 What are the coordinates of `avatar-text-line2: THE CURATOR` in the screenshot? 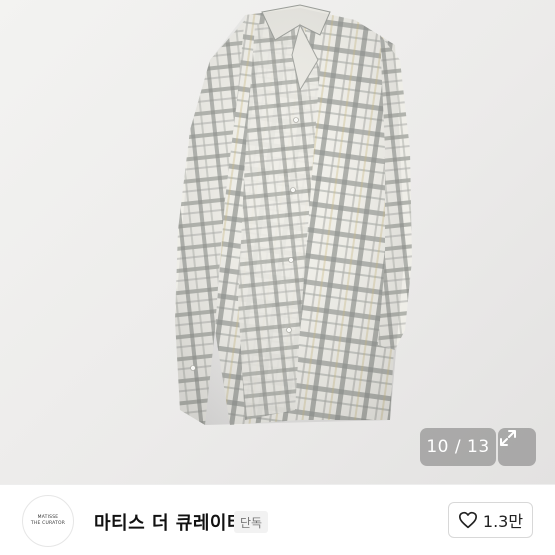 It's located at (48, 523).